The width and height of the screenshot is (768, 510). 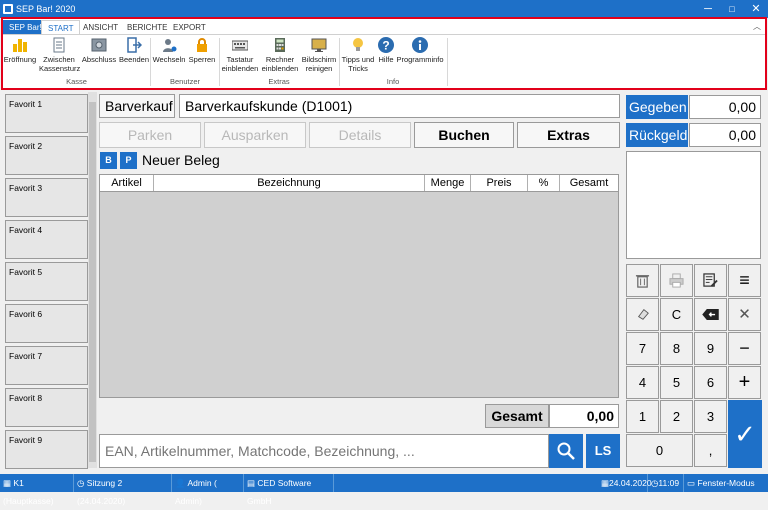 I want to click on trash-icon, so click(x=642, y=281).